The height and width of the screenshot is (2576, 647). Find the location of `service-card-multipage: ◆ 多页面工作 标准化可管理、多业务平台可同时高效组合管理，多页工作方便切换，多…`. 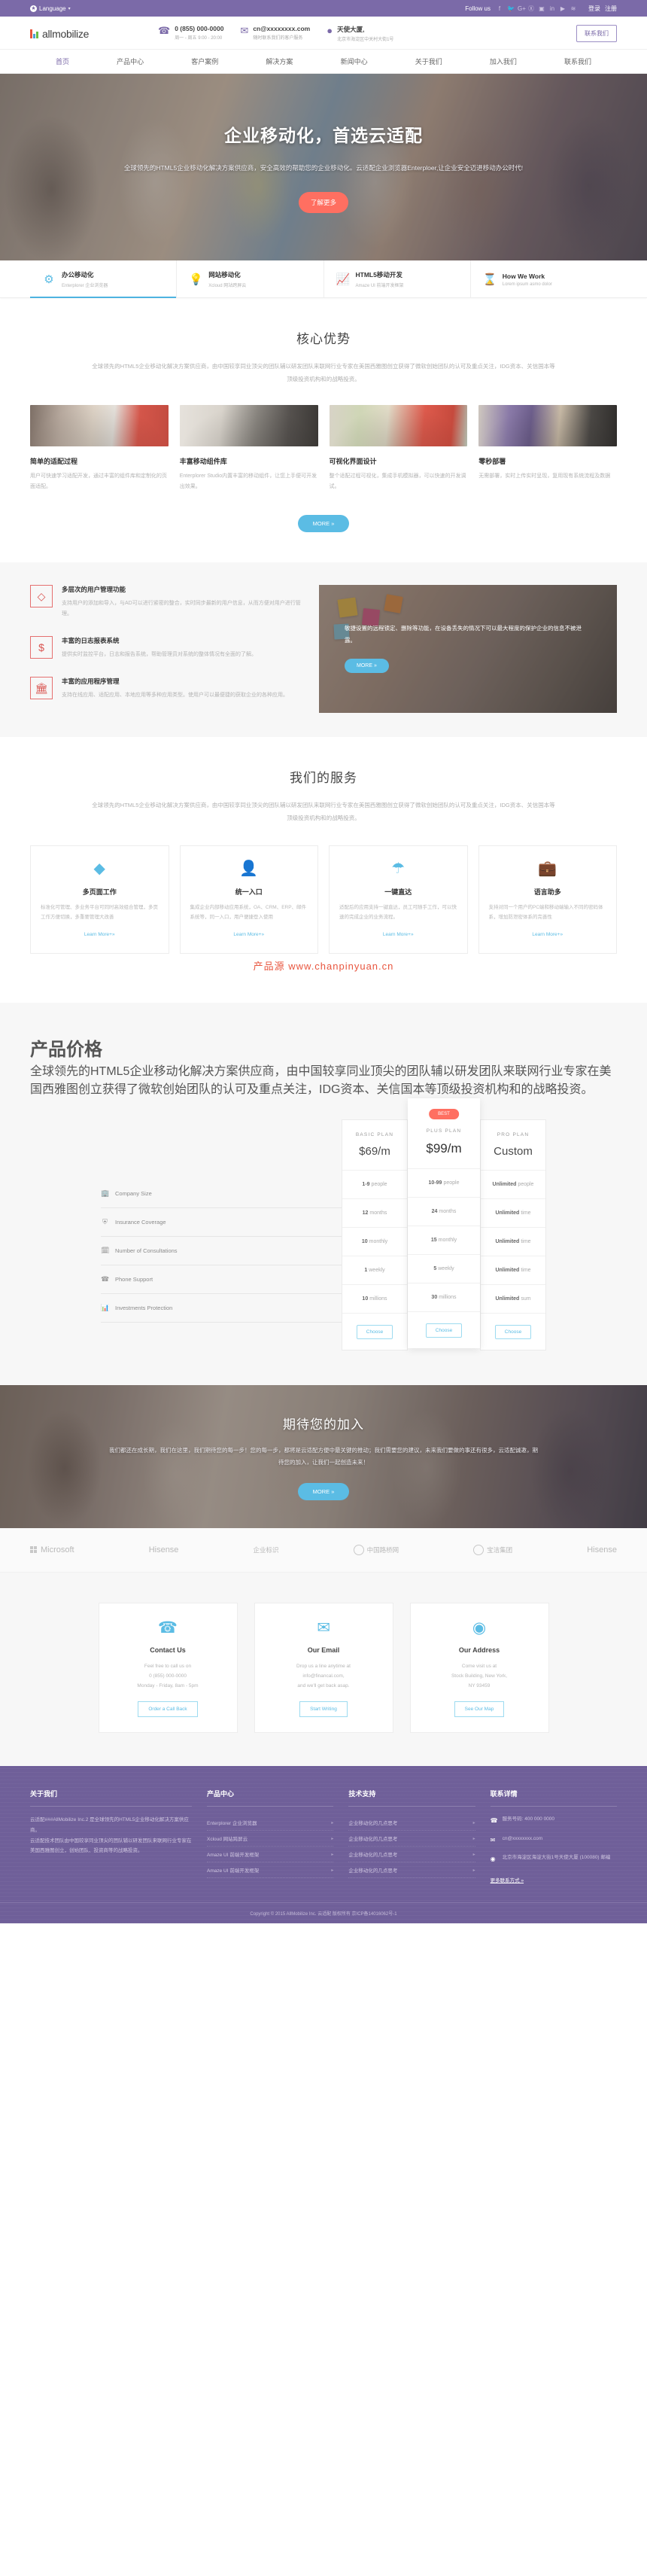

service-card-multipage: ◆ 多页面工作 标准化可管理、多业务平台可同时高效组合管理，多页工作方便切换，多… is located at coordinates (99, 900).